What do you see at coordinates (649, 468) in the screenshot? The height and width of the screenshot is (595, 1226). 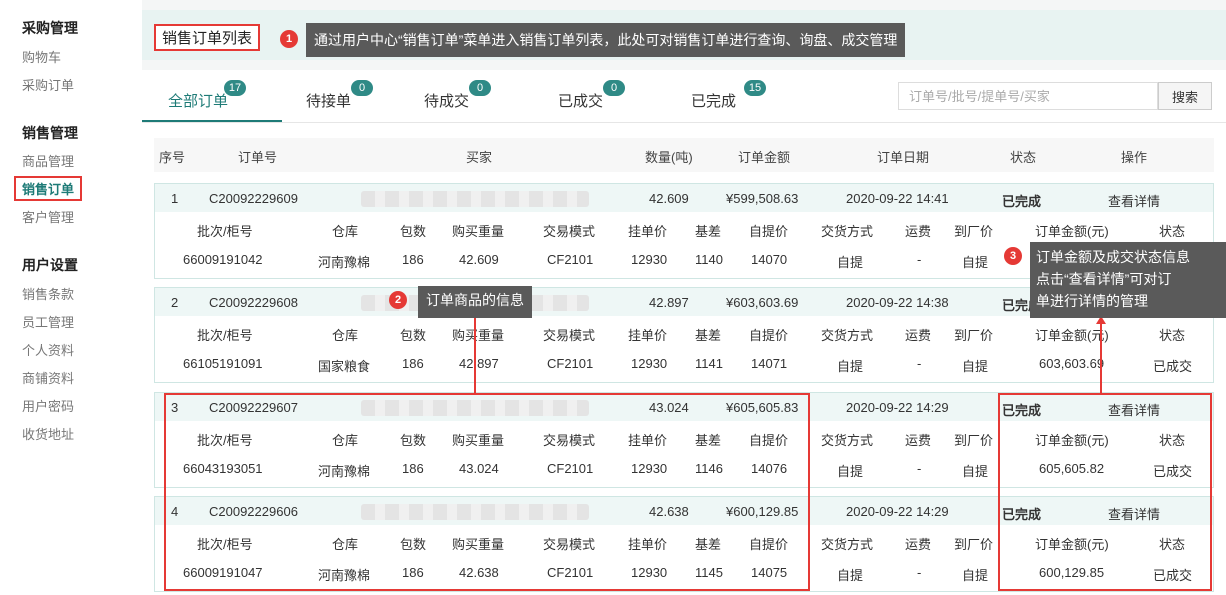 I see `detail-list-price: 12930` at bounding box center [649, 468].